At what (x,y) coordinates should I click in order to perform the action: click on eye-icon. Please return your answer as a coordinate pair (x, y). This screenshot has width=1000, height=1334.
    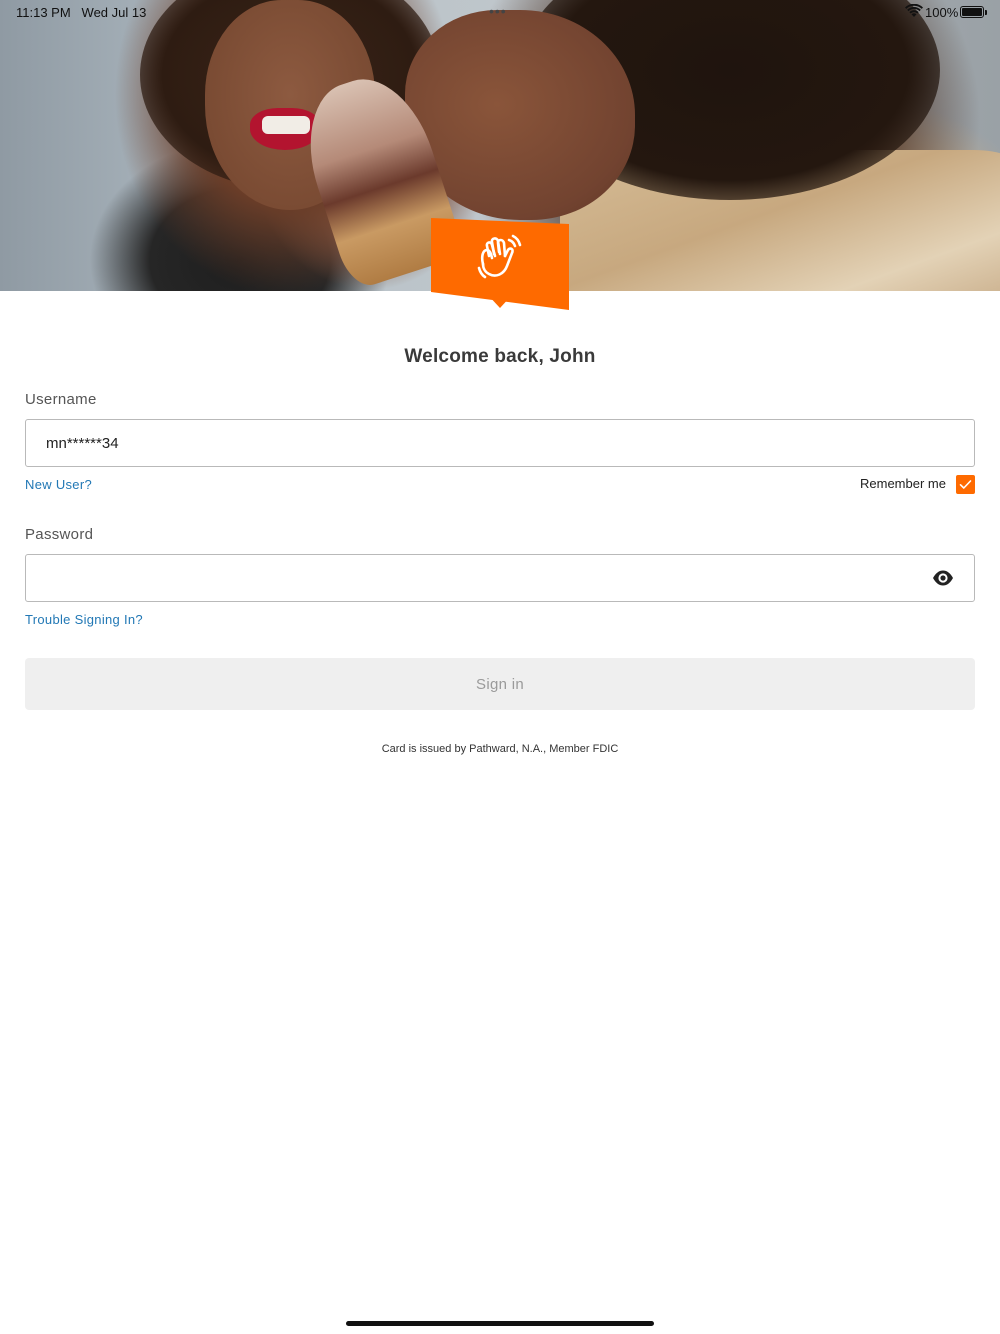
    Looking at the image, I should click on (943, 578).